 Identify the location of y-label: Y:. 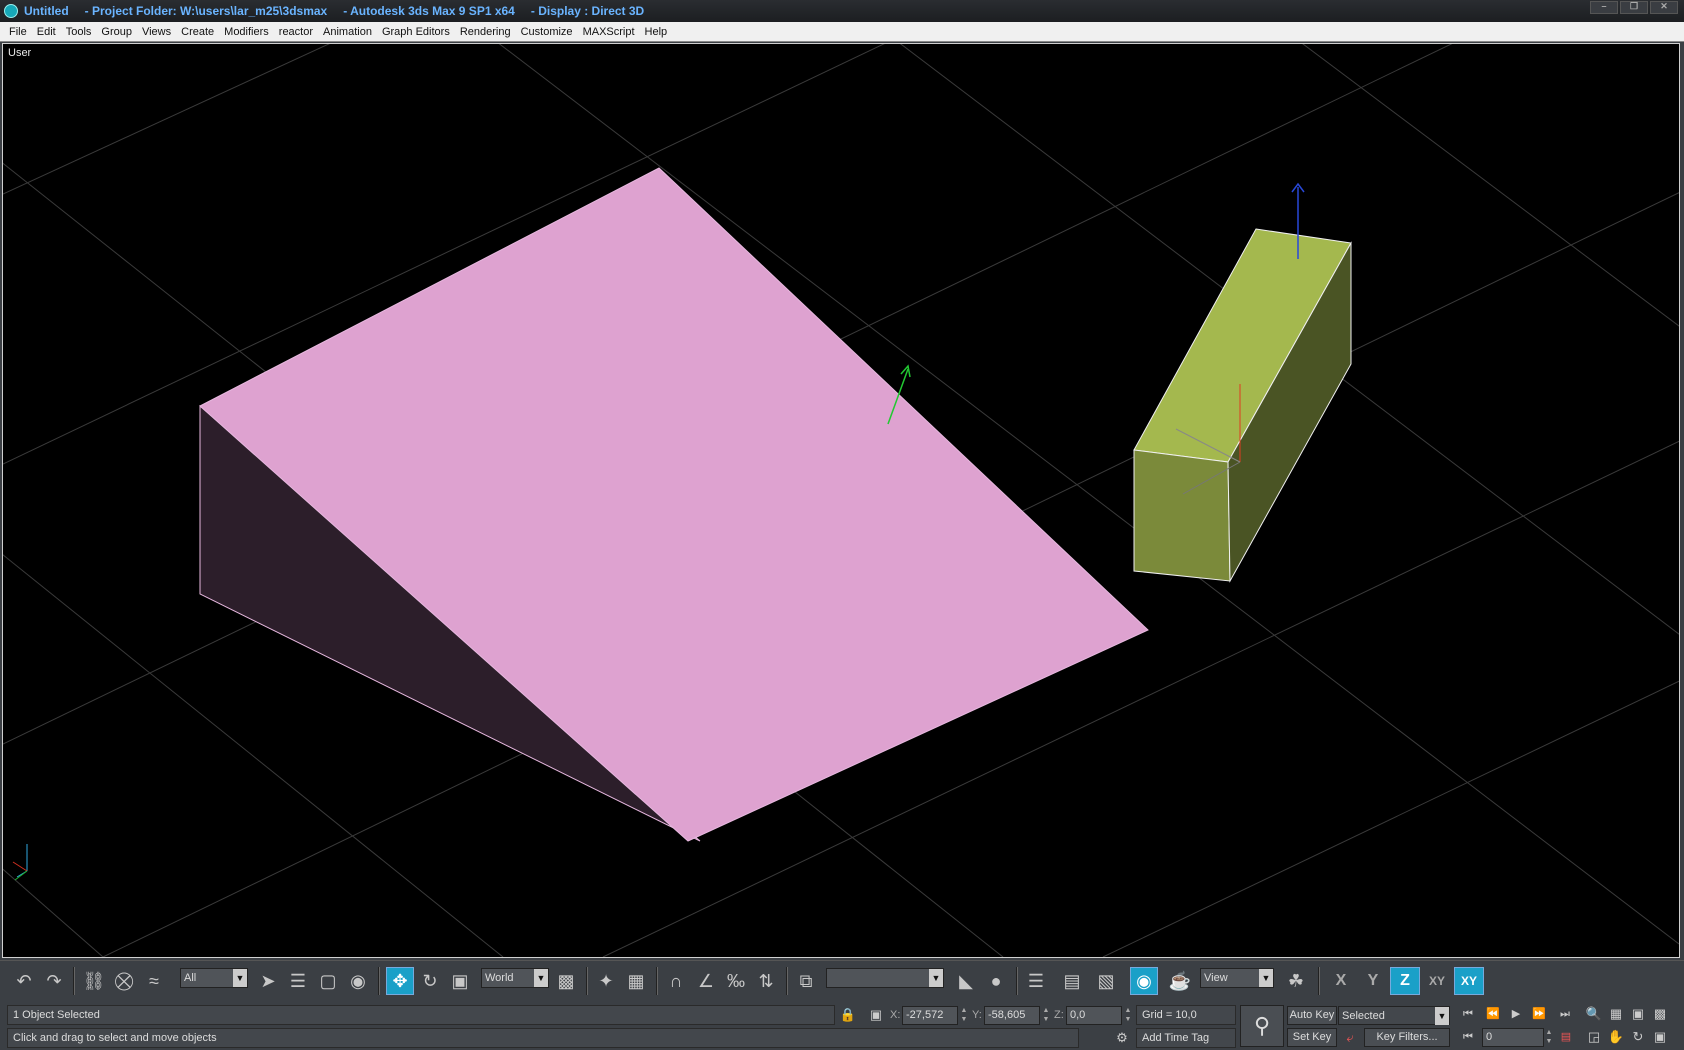
(977, 1015).